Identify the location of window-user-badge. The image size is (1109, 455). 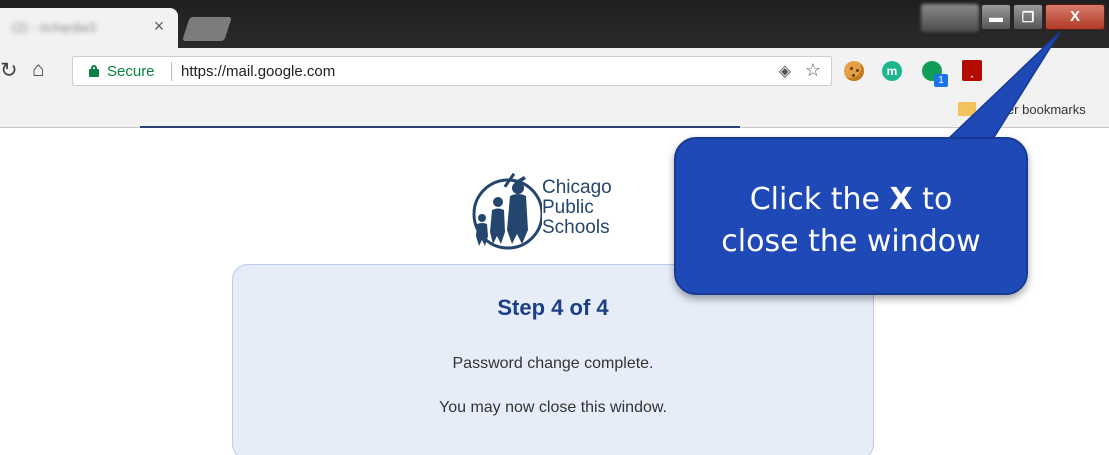
(950, 18).